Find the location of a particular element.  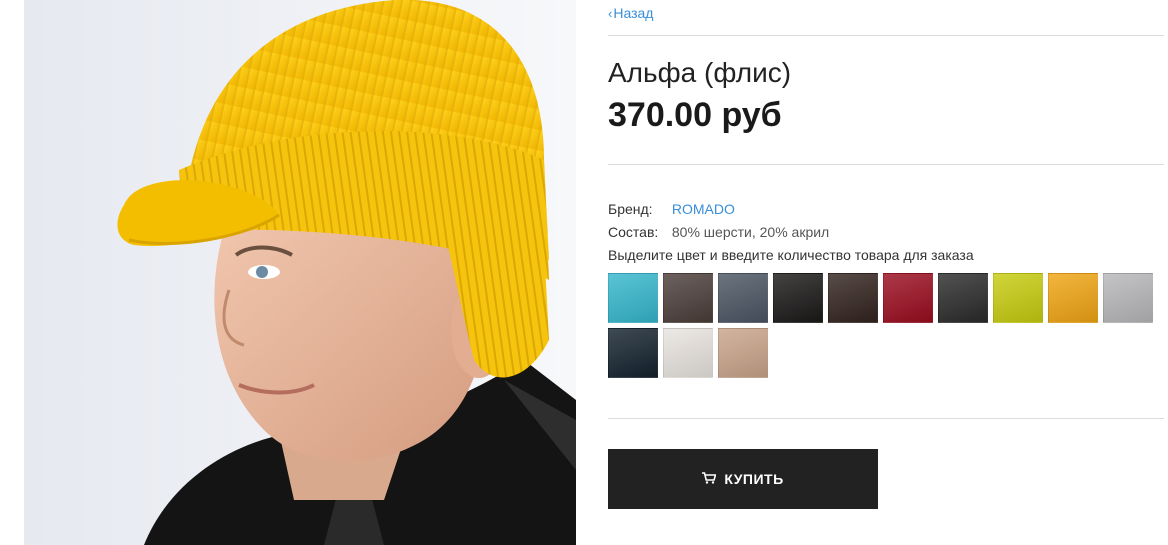

buy-button-label: КУПИТЬ is located at coordinates (754, 479).